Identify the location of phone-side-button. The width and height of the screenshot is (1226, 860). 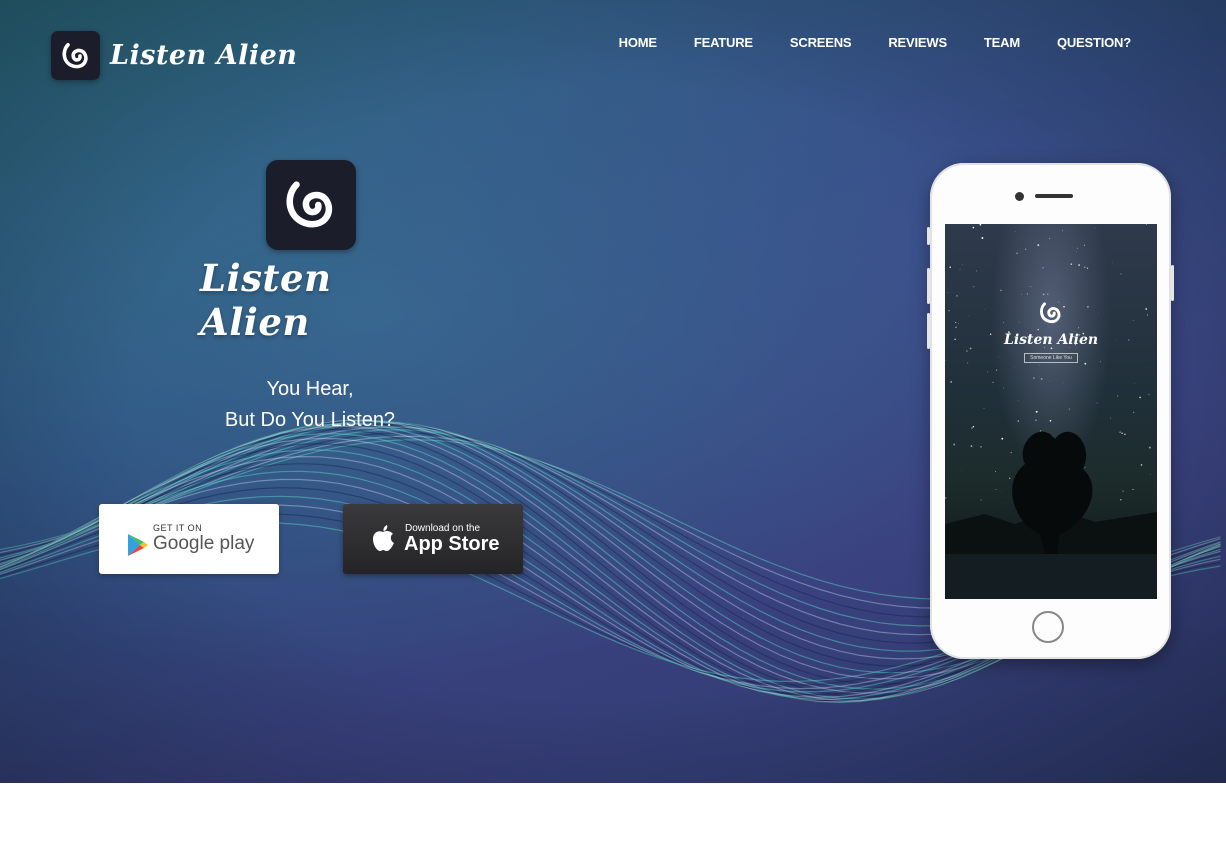
(928, 236).